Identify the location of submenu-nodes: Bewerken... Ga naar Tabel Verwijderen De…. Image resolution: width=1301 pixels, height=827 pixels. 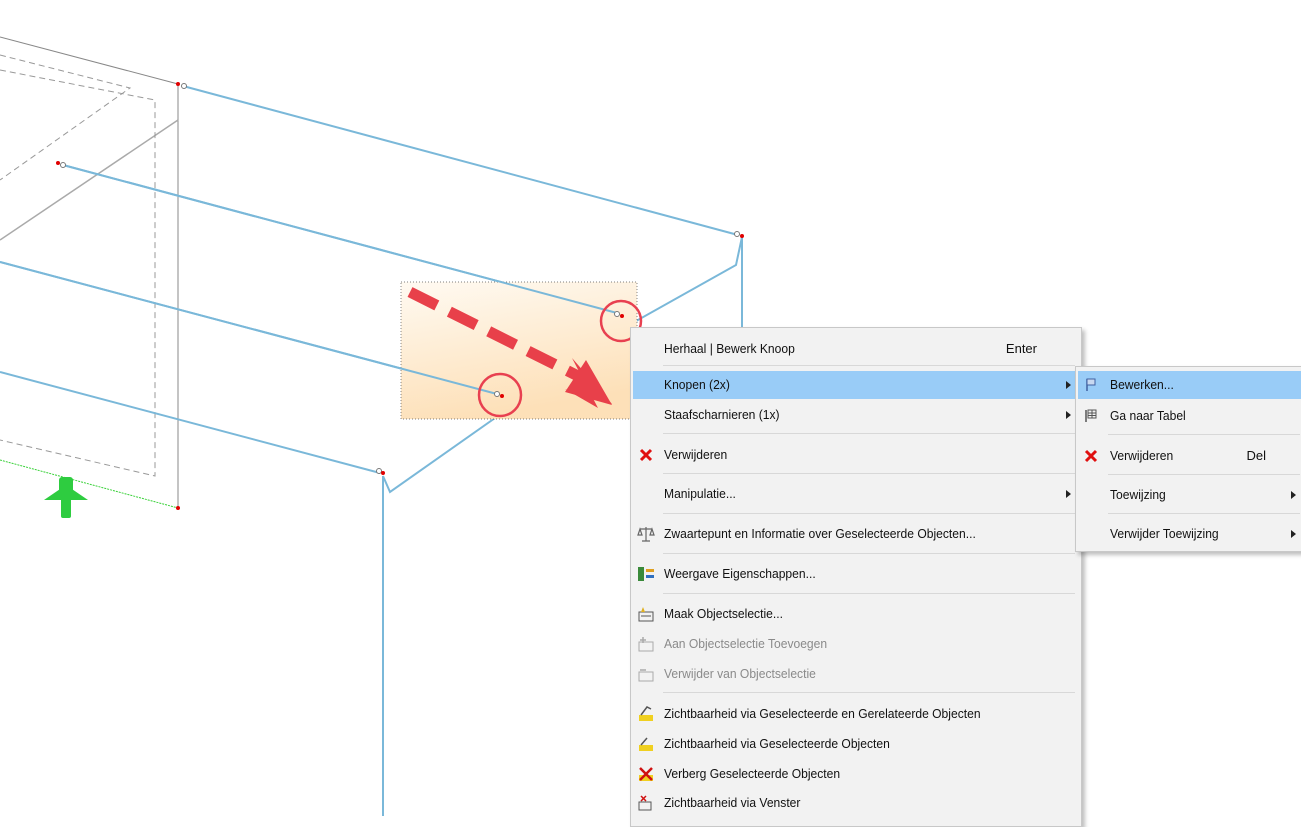
(1188, 459).